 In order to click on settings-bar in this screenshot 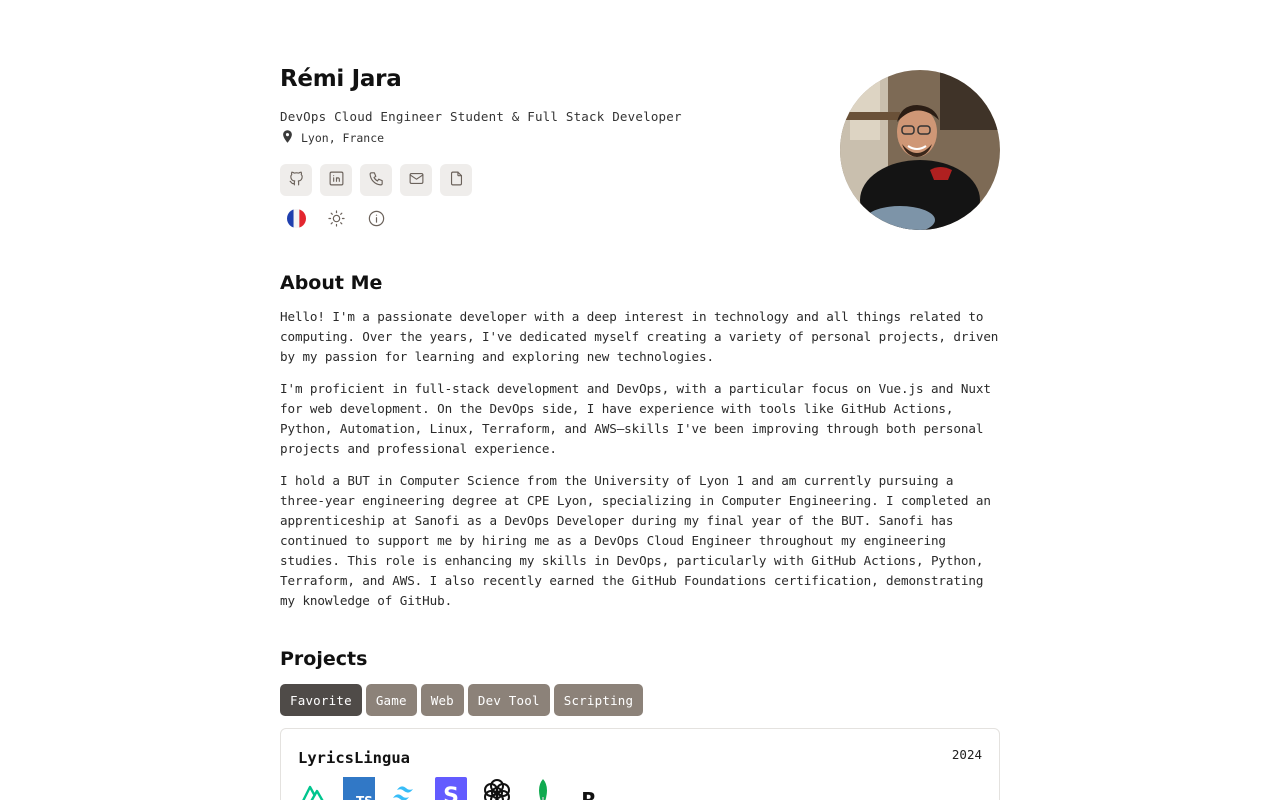, I will do `click(336, 220)`.